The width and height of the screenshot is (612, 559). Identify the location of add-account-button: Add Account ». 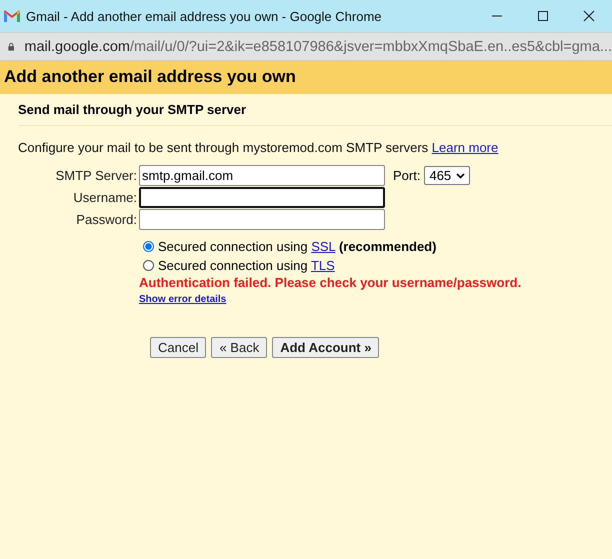
(326, 347).